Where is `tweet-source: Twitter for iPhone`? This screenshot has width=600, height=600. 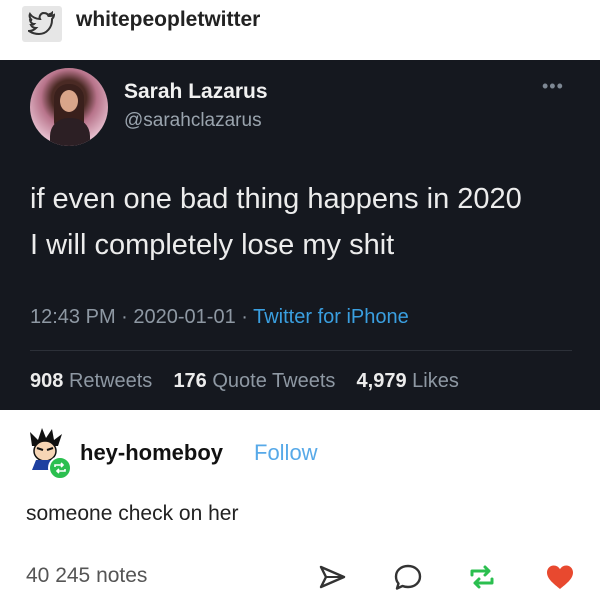
tweet-source: Twitter for iPhone is located at coordinates (331, 317).